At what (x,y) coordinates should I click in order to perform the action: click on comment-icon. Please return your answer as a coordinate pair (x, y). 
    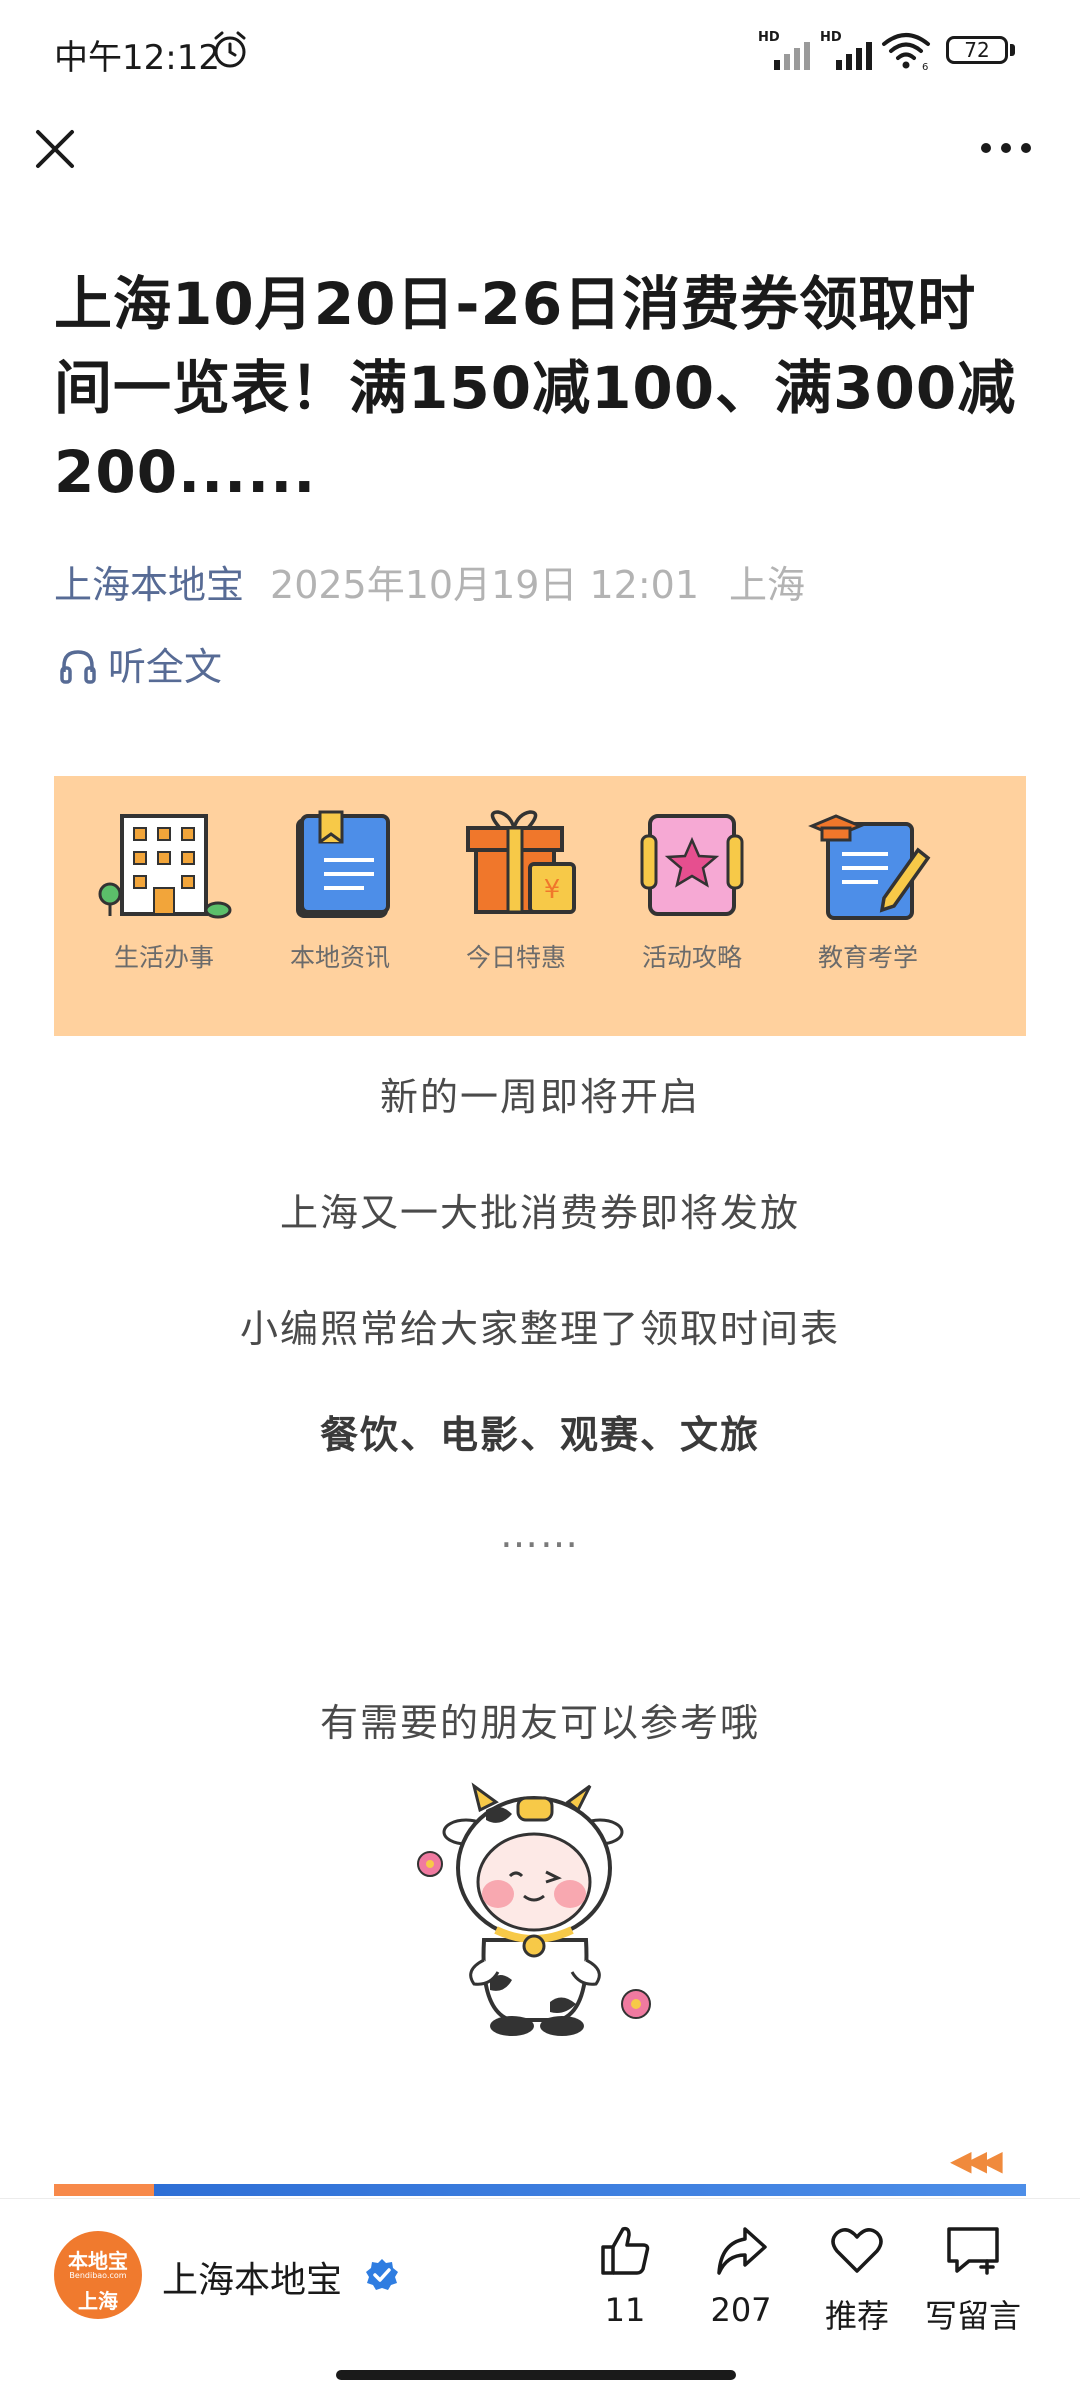
    Looking at the image, I should click on (973, 2251).